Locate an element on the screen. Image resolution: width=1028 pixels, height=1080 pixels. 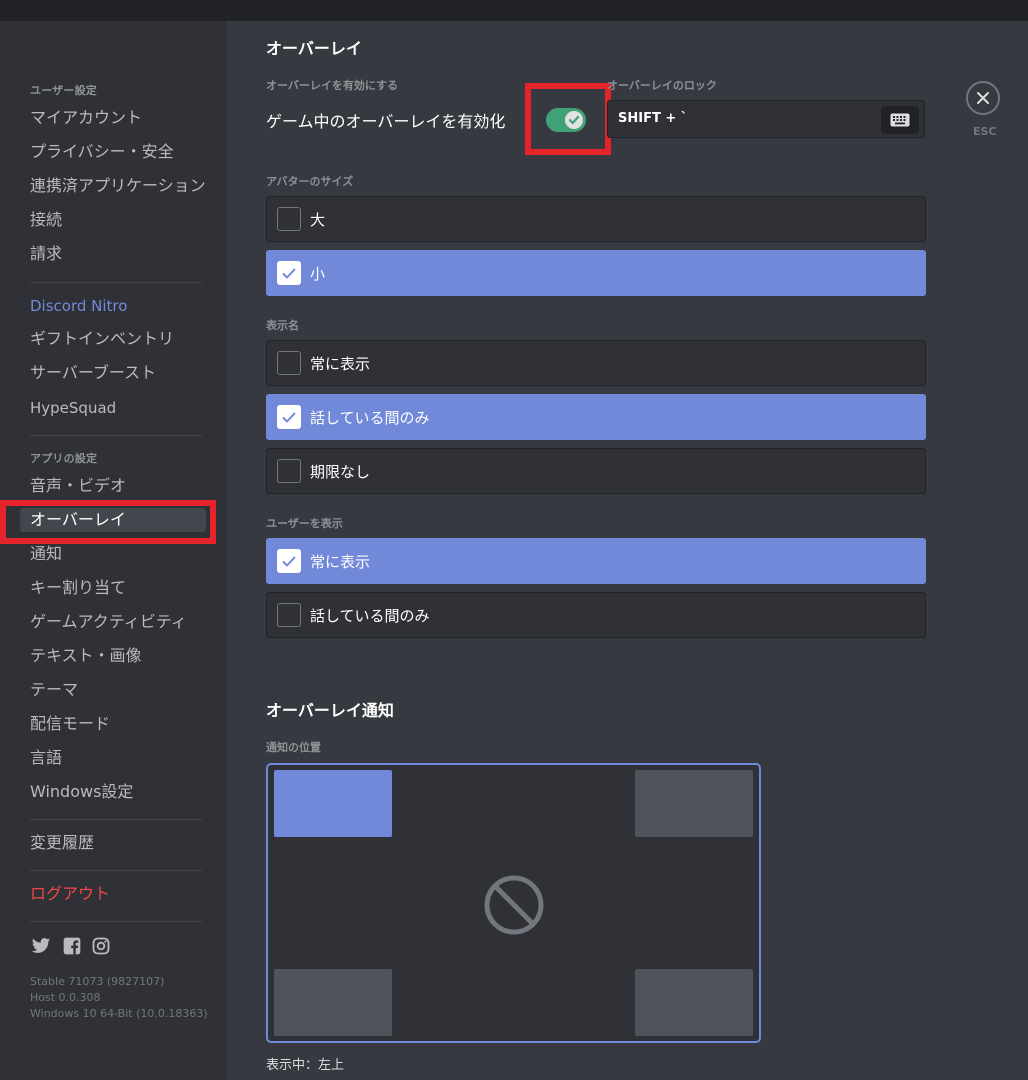
instagram-icon is located at coordinates (101, 946).